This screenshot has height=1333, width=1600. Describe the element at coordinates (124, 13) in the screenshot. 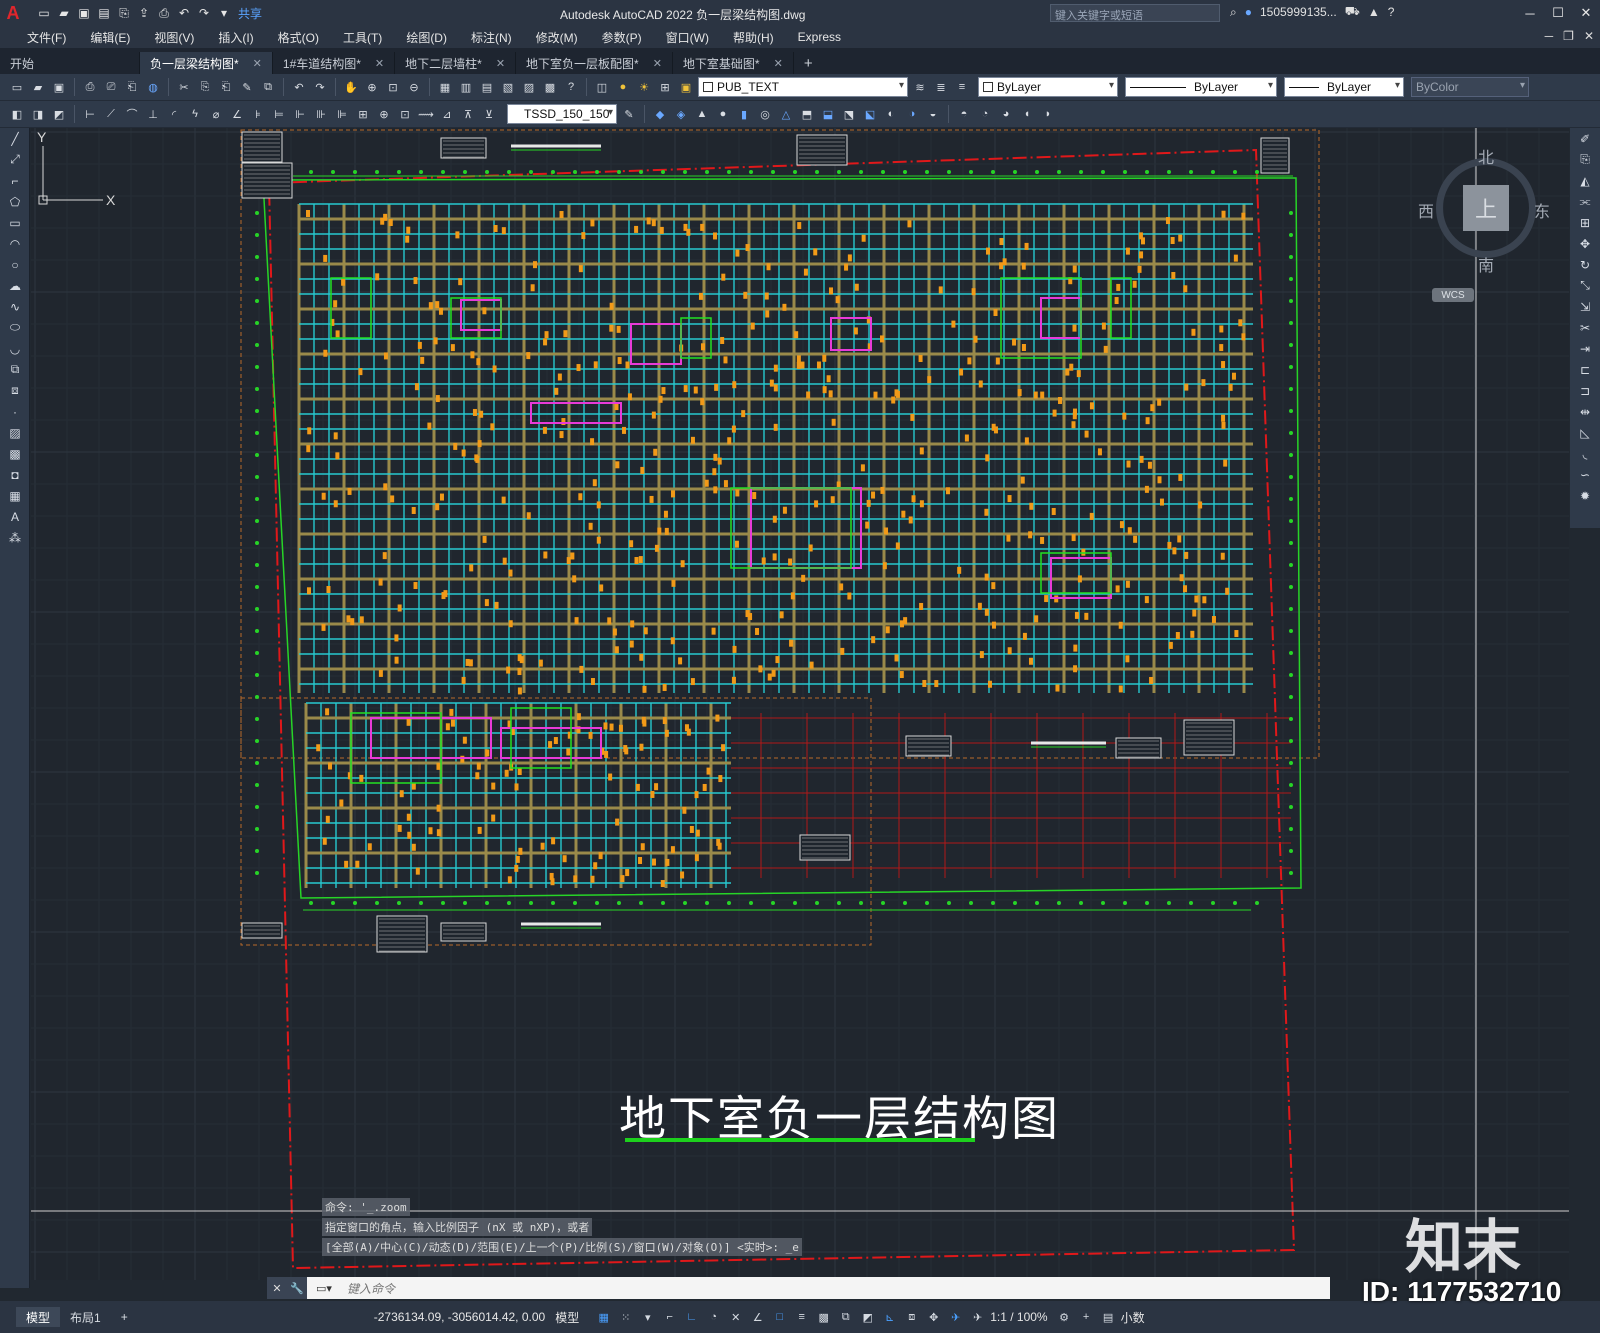

I see `import-icon: ⎘` at that location.